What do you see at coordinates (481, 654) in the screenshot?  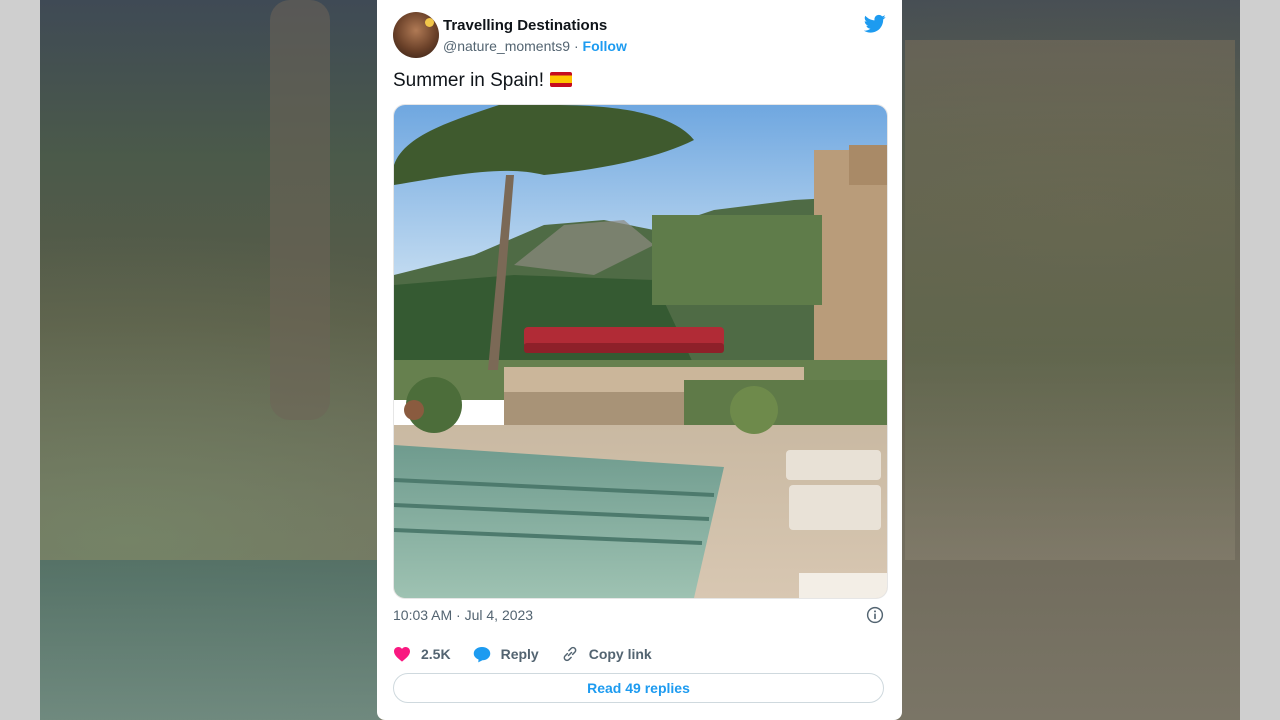 I see `speech-bubble-icon` at bounding box center [481, 654].